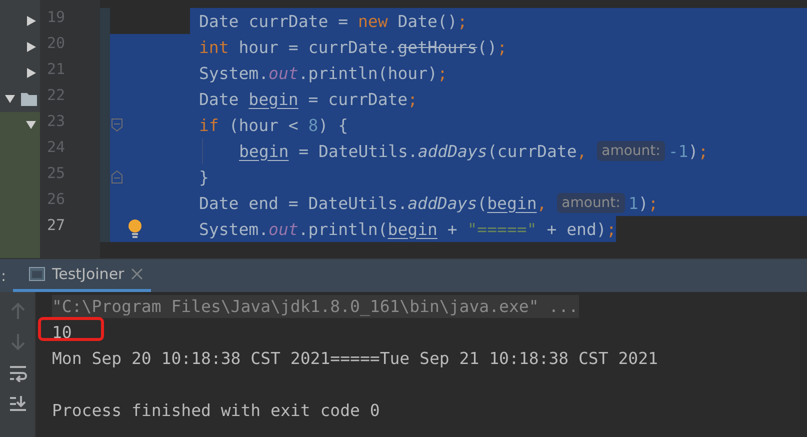 Image resolution: width=807 pixels, height=437 pixels. What do you see at coordinates (137, 274) in the screenshot?
I see `close-icon` at bounding box center [137, 274].